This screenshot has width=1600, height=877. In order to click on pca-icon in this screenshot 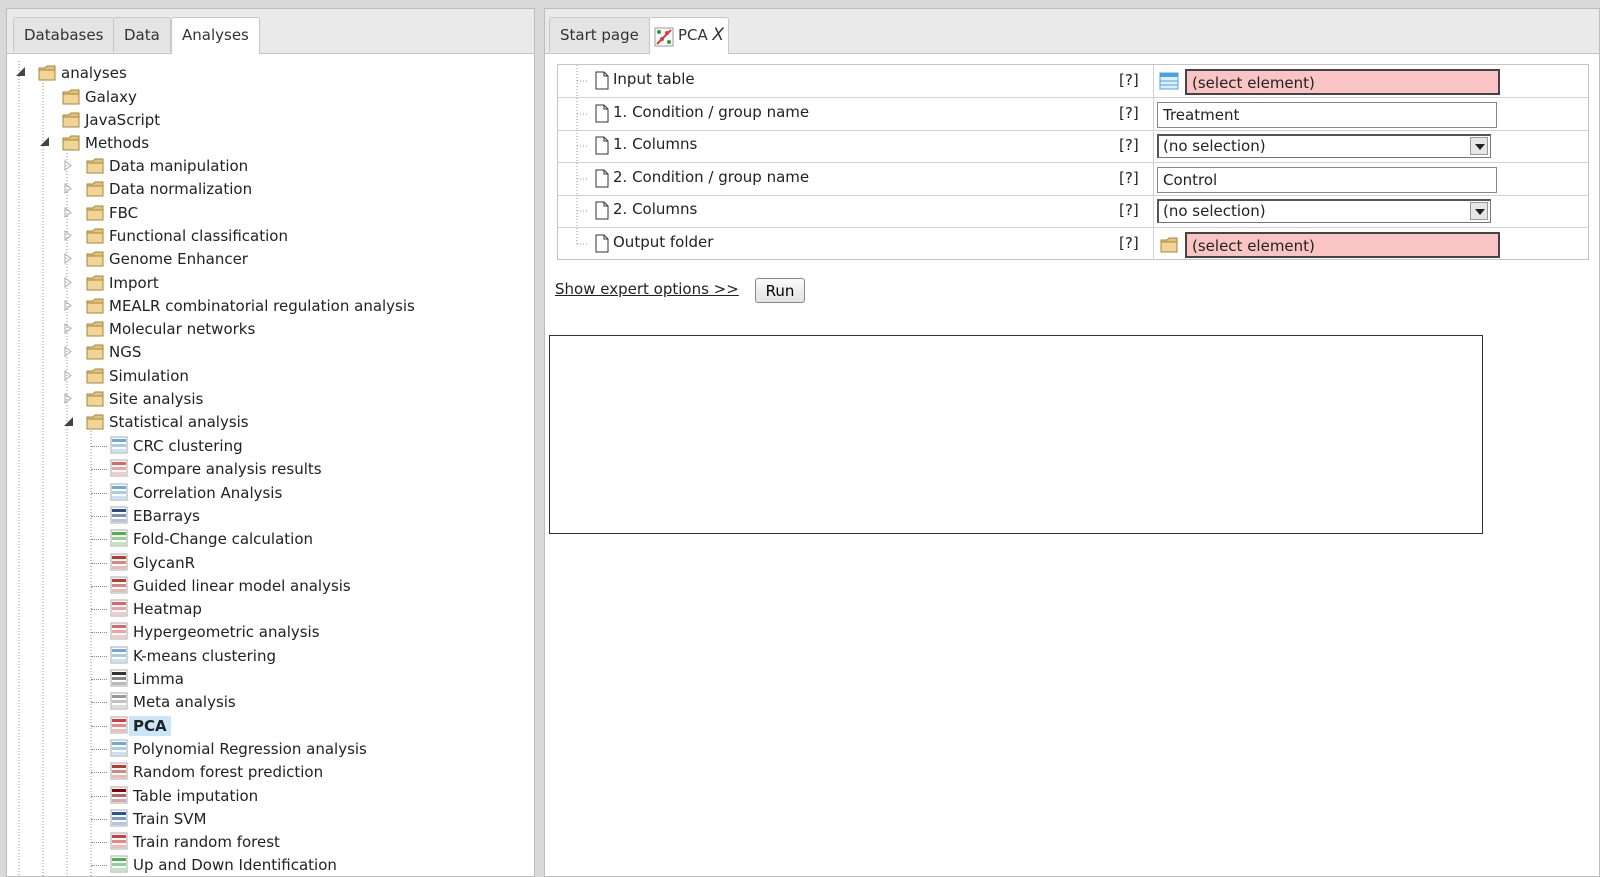, I will do `click(664, 36)`.